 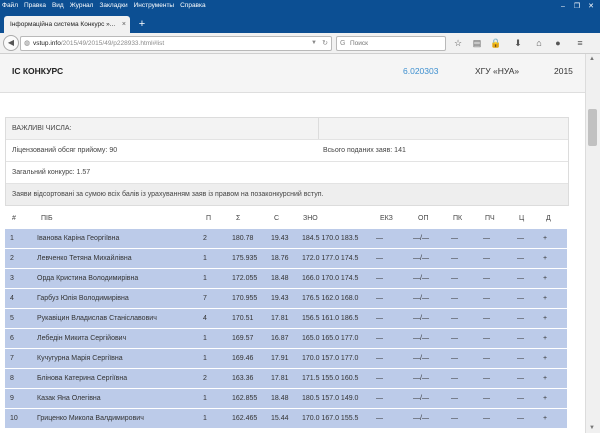 What do you see at coordinates (300, 22) in the screenshot?
I see `tab-bar: Інформаційна система Конкурс »... × +` at bounding box center [300, 22].